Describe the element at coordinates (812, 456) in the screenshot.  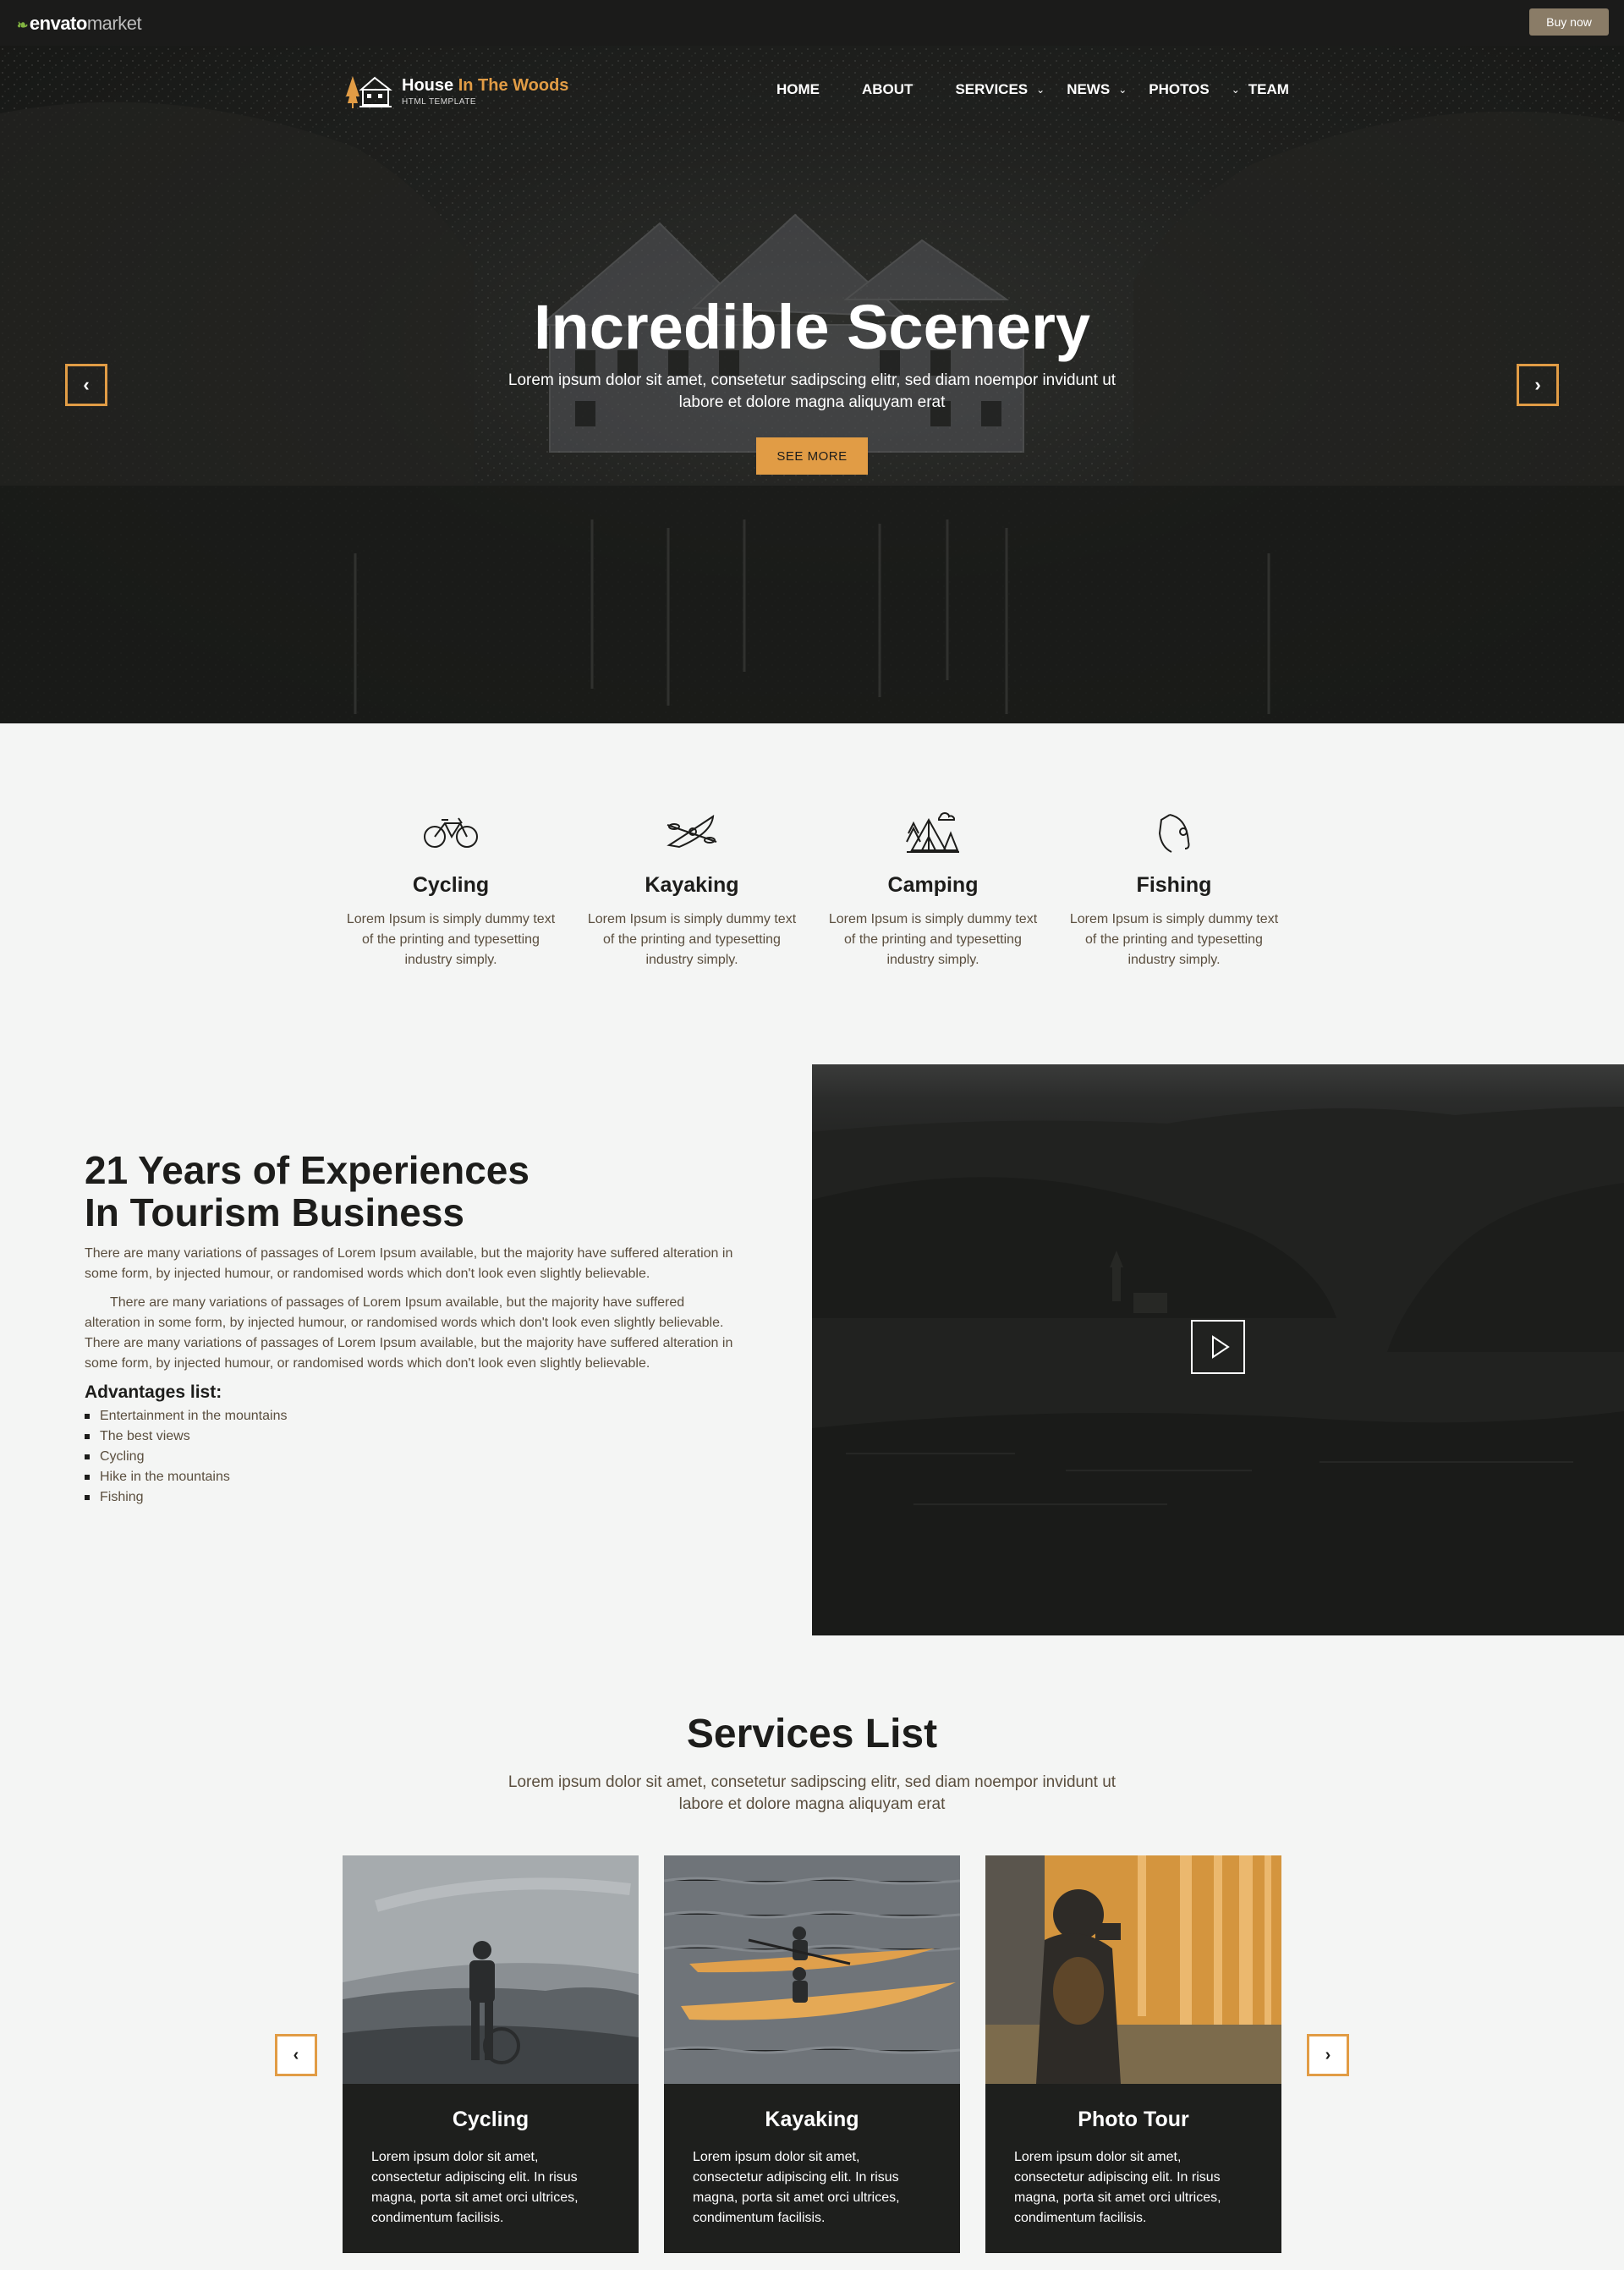
I see `see-more-button: SEE MORE` at that location.